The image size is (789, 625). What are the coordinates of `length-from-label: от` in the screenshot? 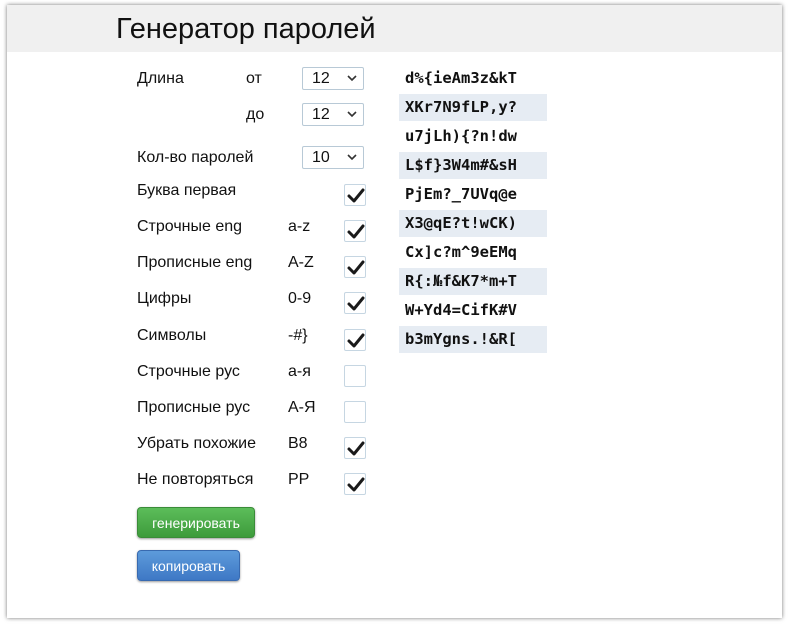 It's located at (254, 78).